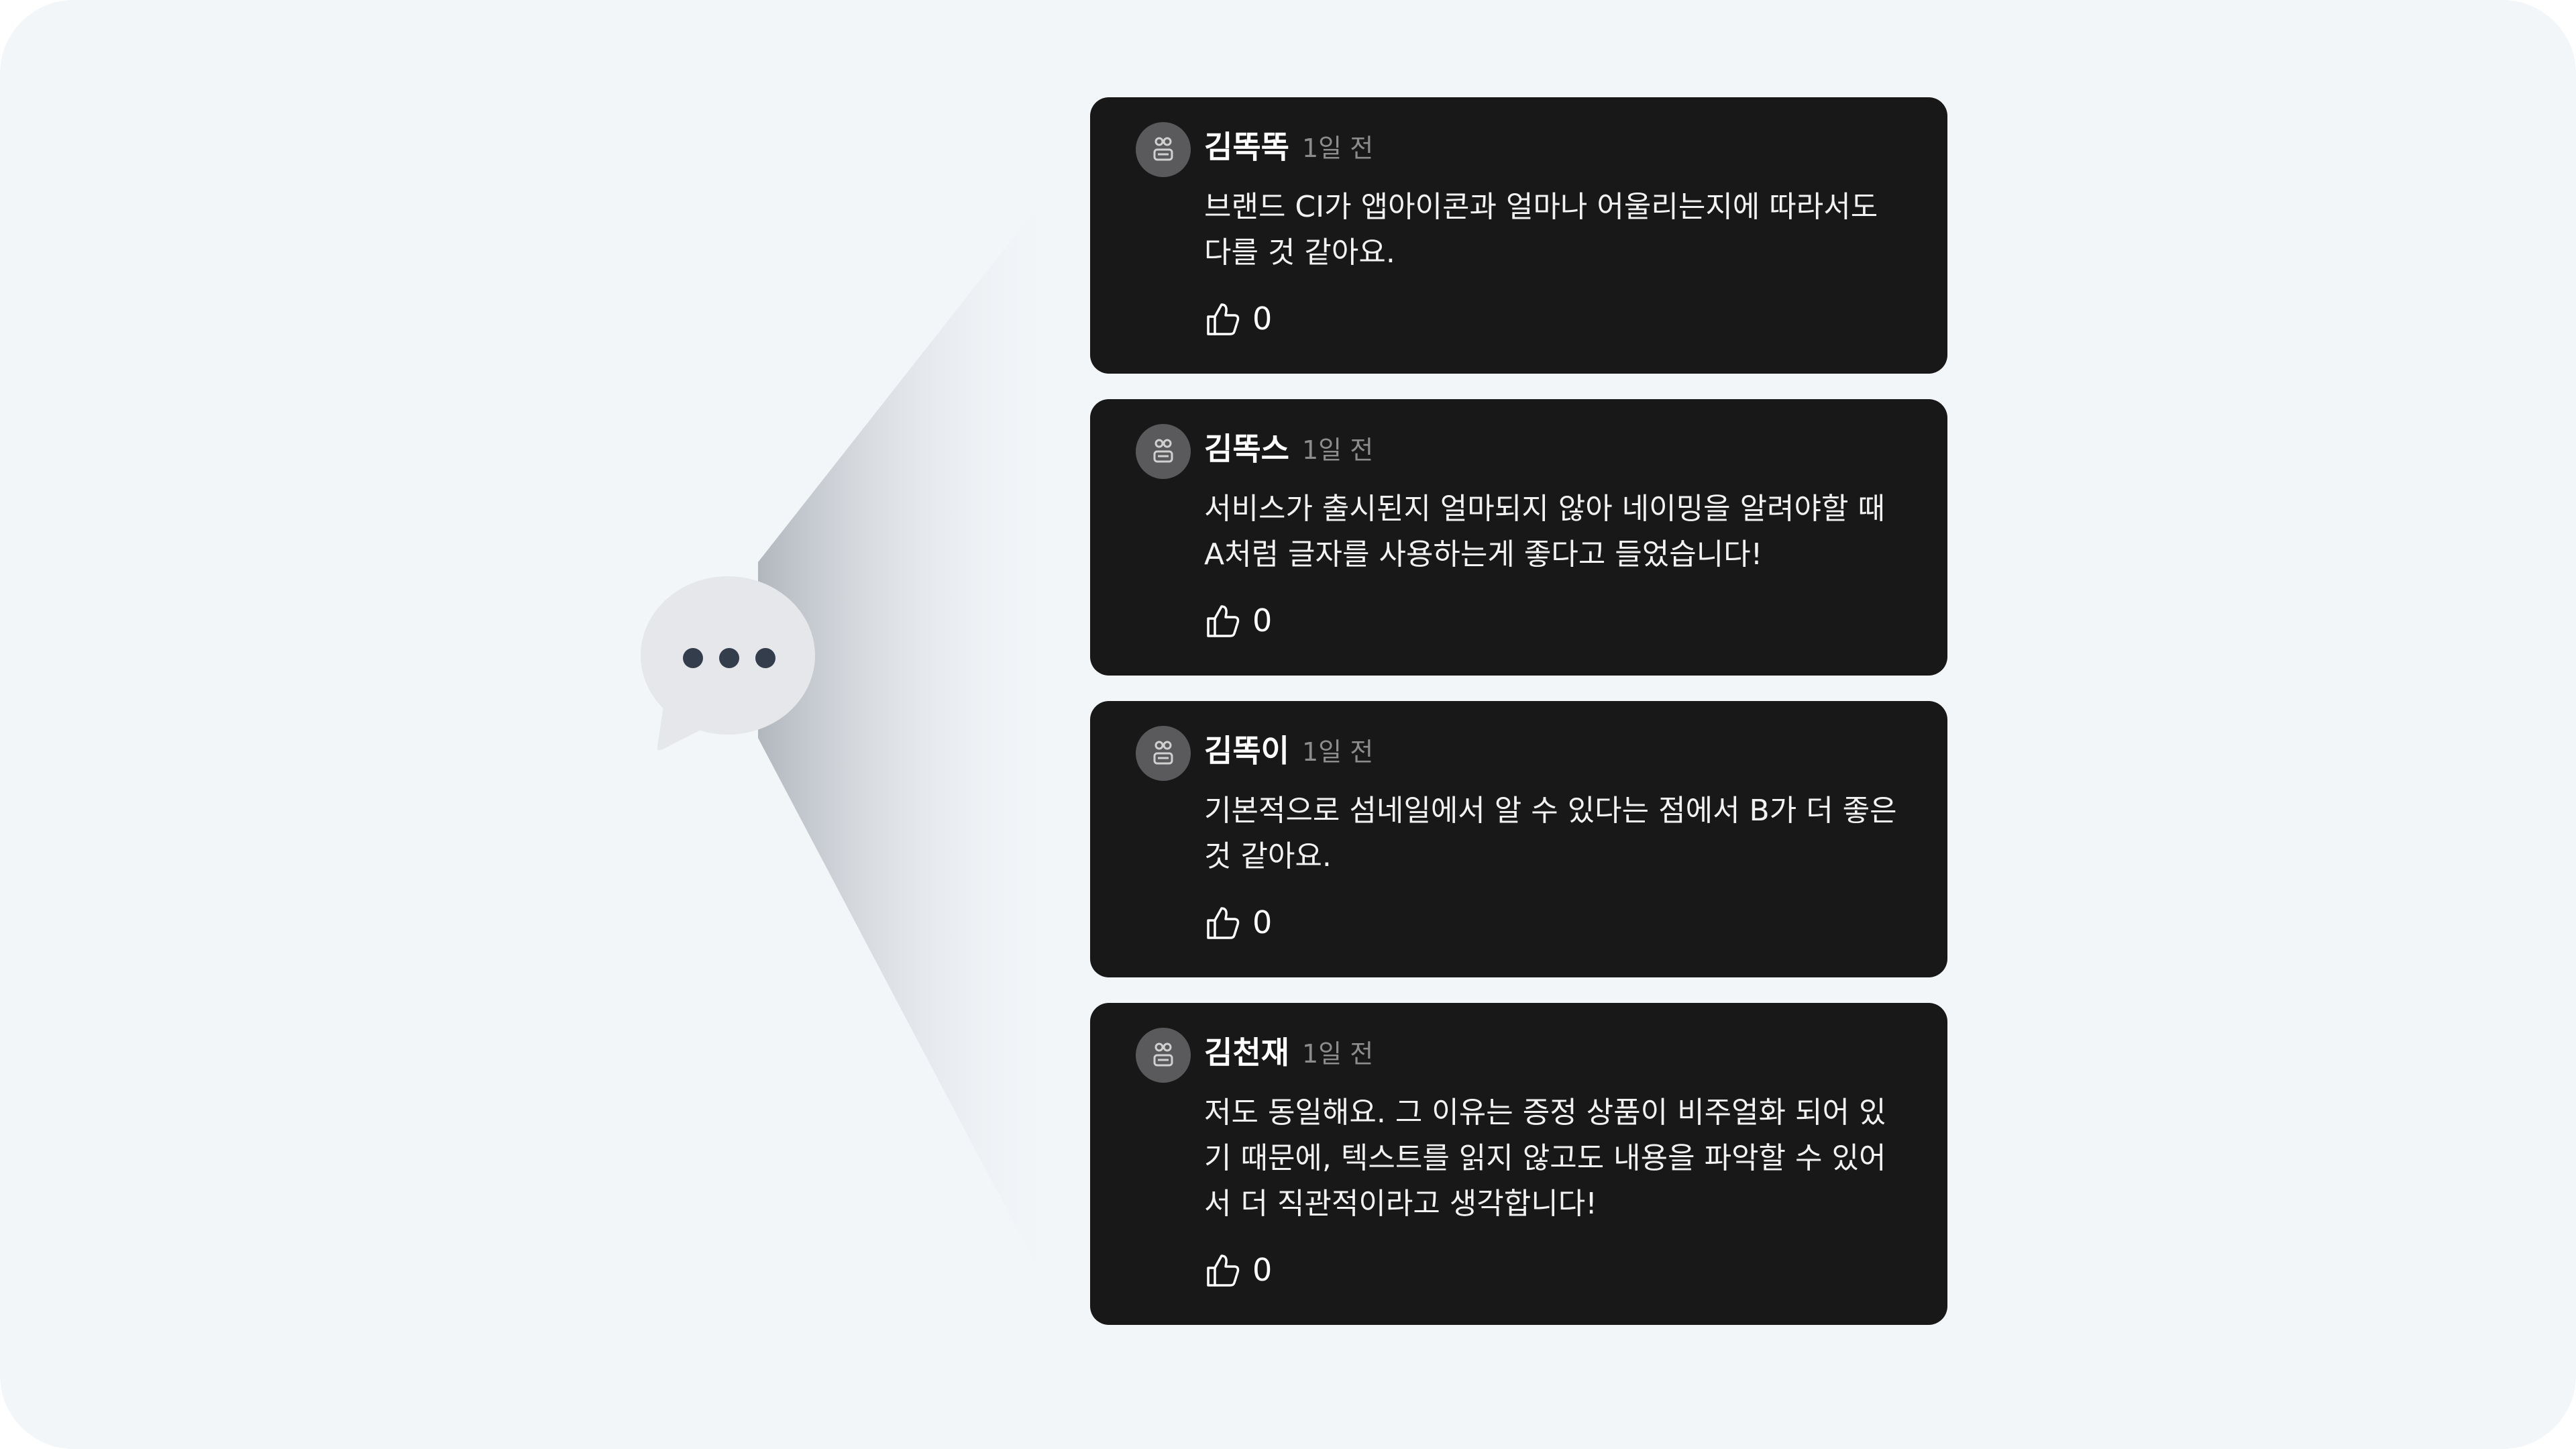 The height and width of the screenshot is (1449, 2576). I want to click on chat-bubble-ellipsis-icon, so click(728, 663).